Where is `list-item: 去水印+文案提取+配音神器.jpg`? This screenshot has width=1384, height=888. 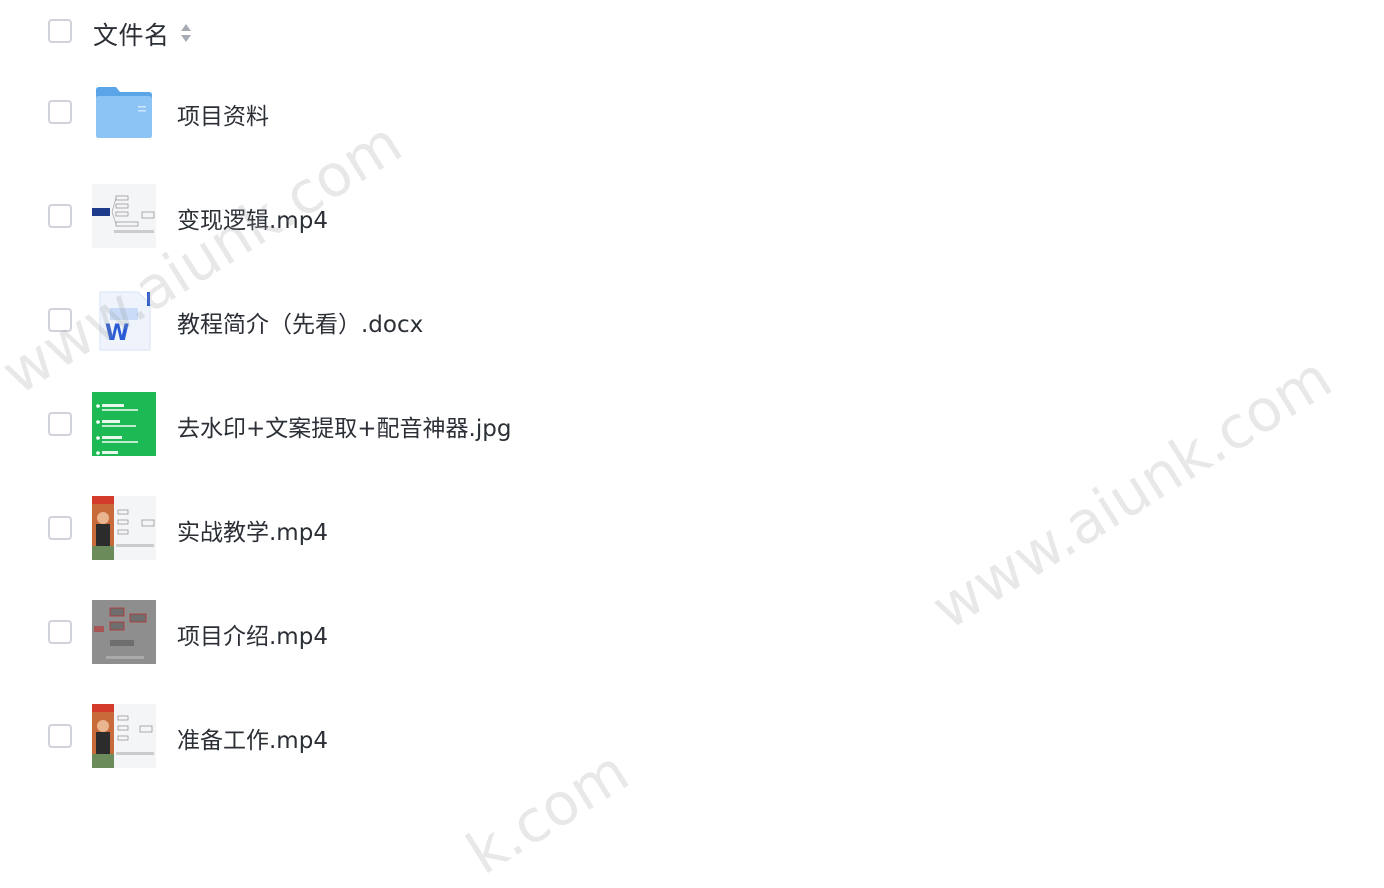
list-item: 去水印+文案提取+配音神器.jpg is located at coordinates (692, 424).